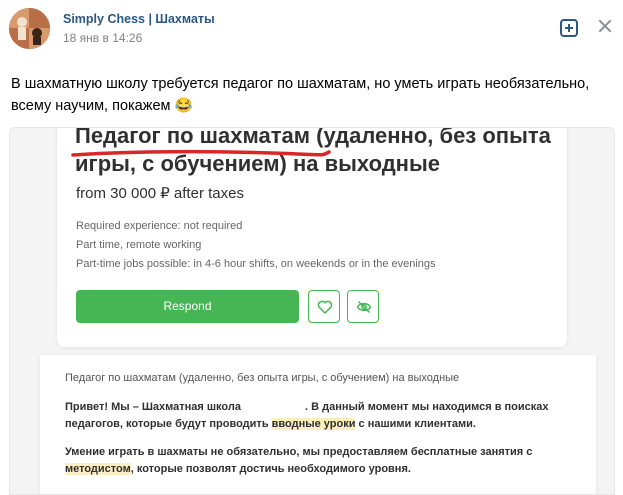 The image size is (623, 495). I want to click on vacancy-title-main: Педагог по шахматам, so click(192, 137).